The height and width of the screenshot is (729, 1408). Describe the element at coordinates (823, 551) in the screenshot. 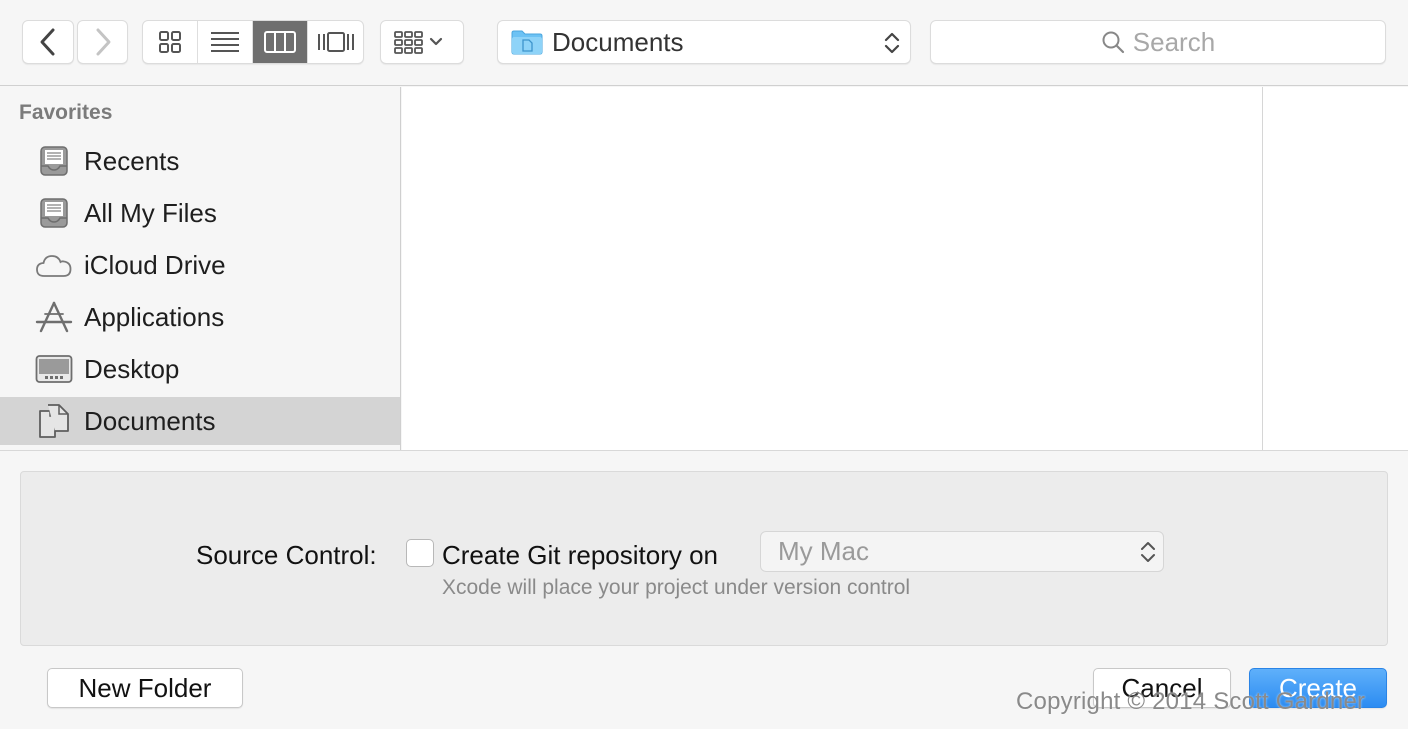

I see `repository-location-value: My Mac` at that location.